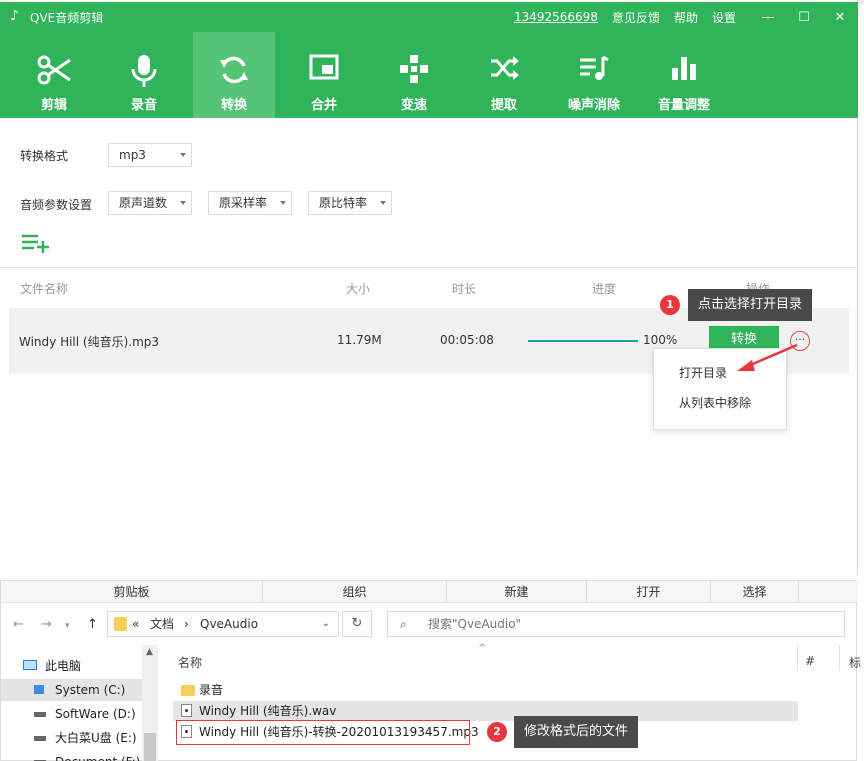 The height and width of the screenshot is (761, 864). I want to click on list-item-wav: Windy Hill (纯音乐).wav, so click(485, 711).